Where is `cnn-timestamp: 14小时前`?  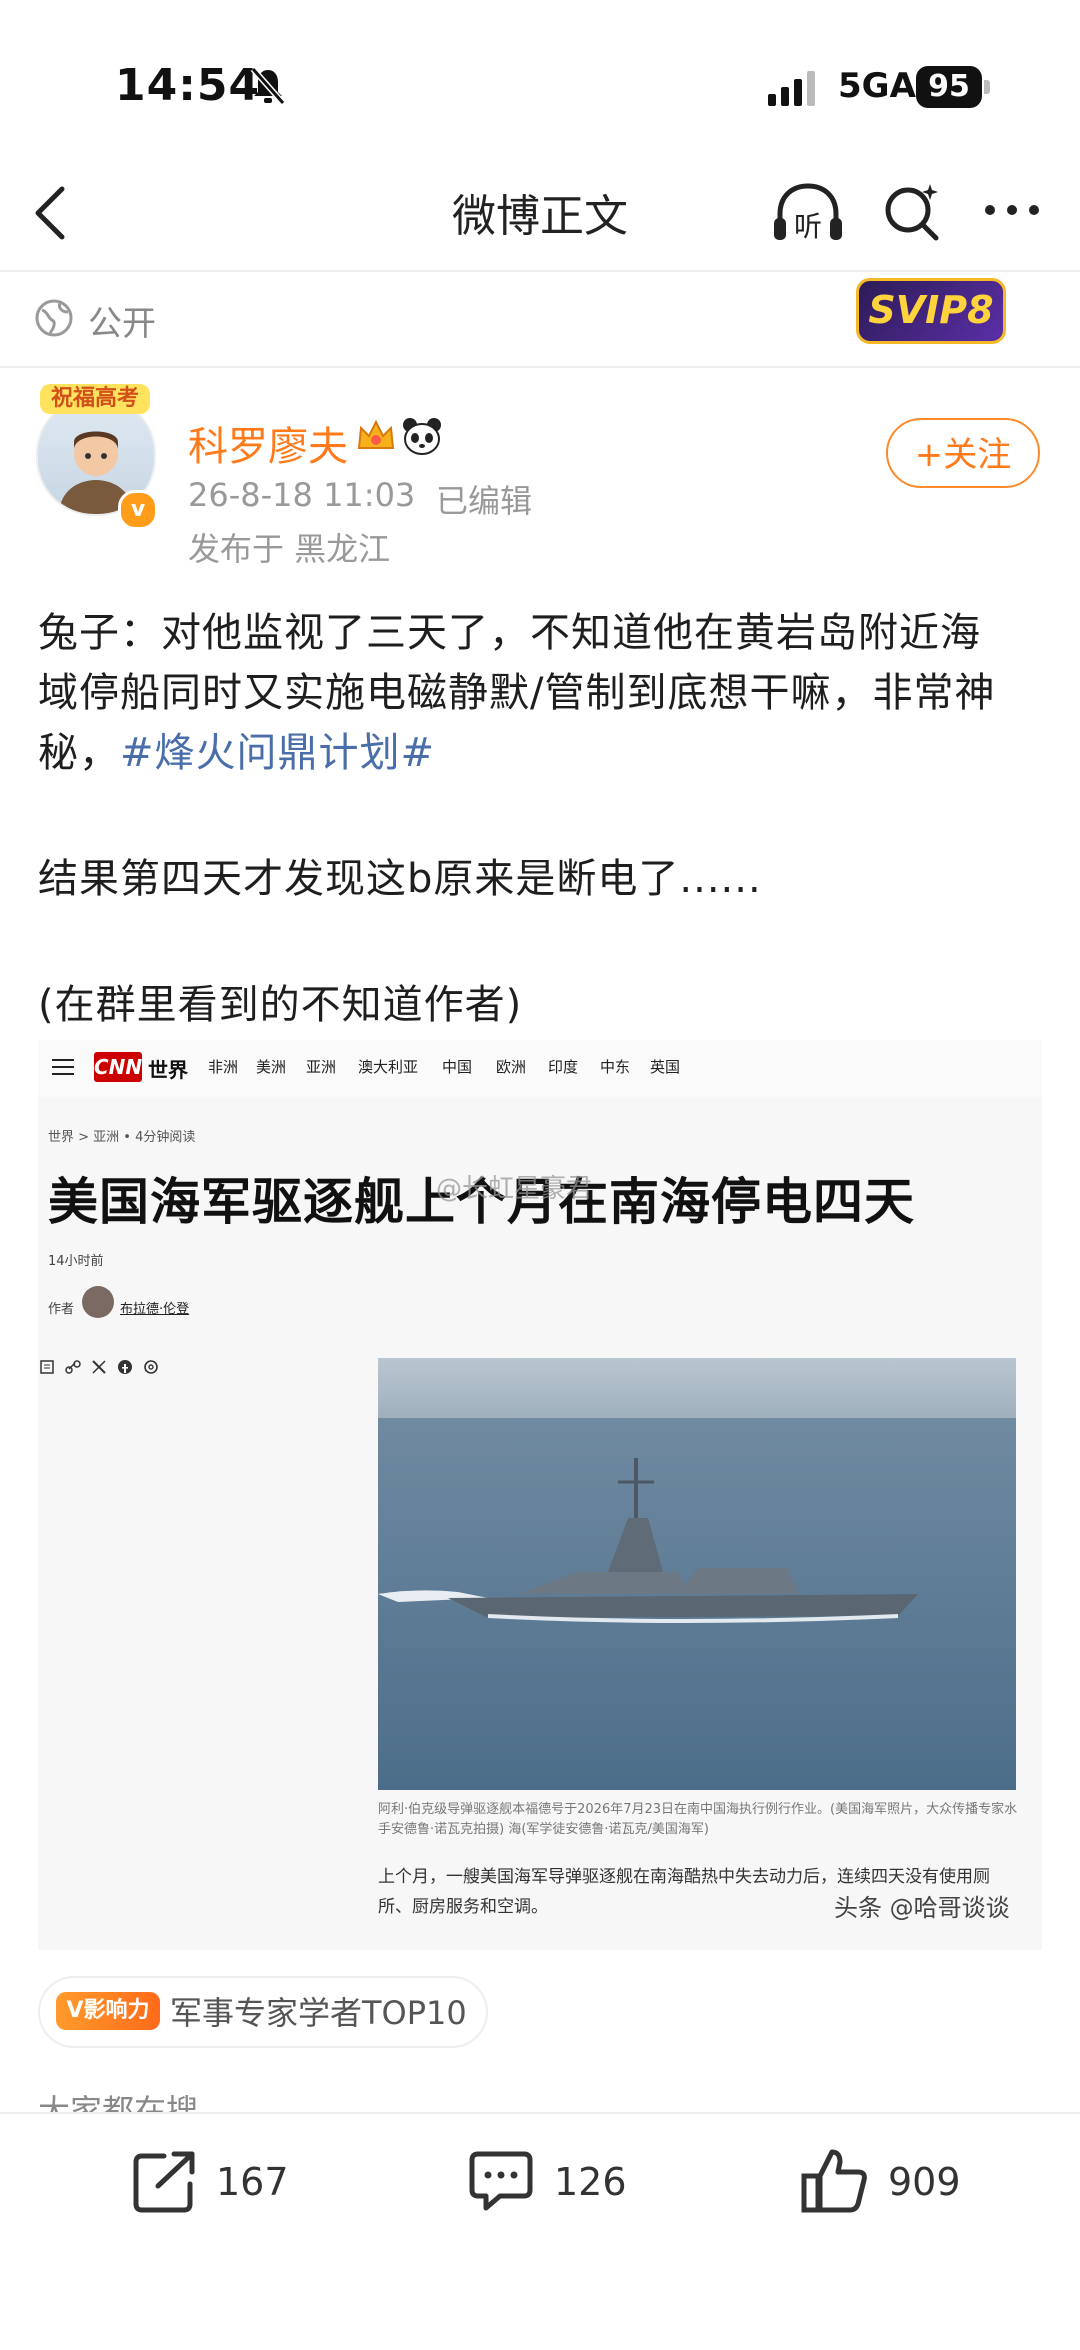
cnn-timestamp: 14小时前 is located at coordinates (76, 1261).